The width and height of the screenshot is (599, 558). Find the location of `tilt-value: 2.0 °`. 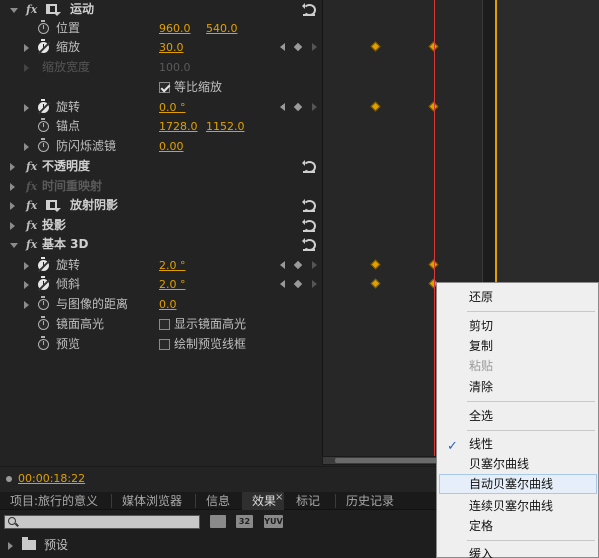

tilt-value: 2.0 ° is located at coordinates (172, 284).